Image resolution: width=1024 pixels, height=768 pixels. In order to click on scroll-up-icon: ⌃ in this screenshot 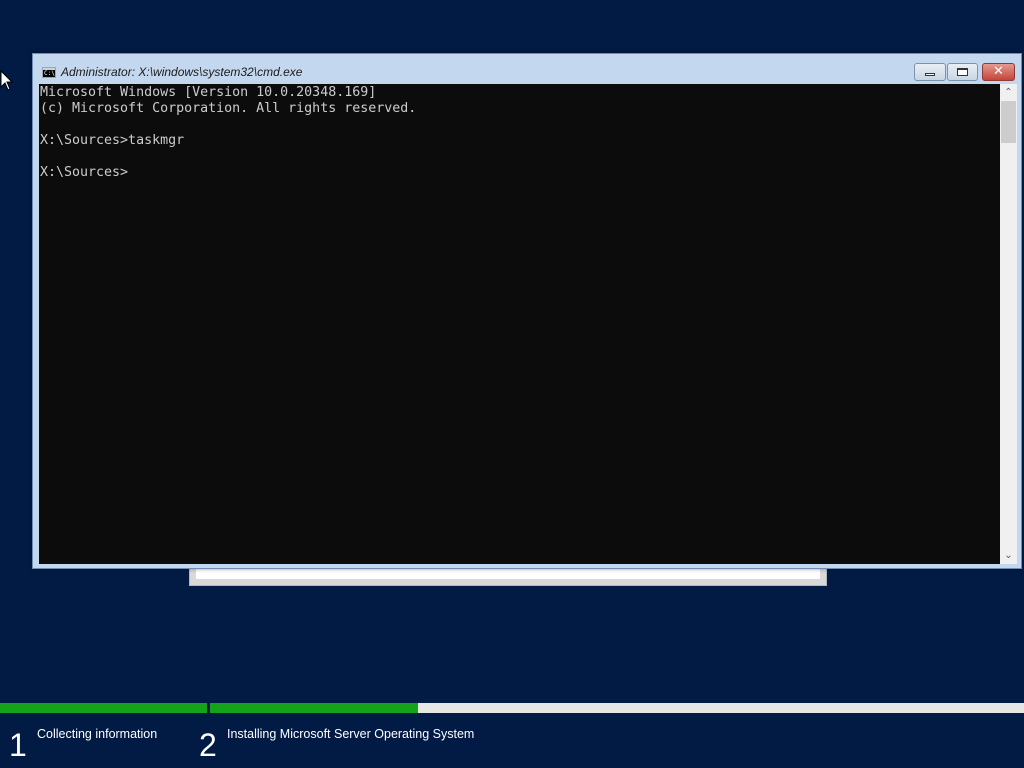, I will do `click(1008, 92)`.